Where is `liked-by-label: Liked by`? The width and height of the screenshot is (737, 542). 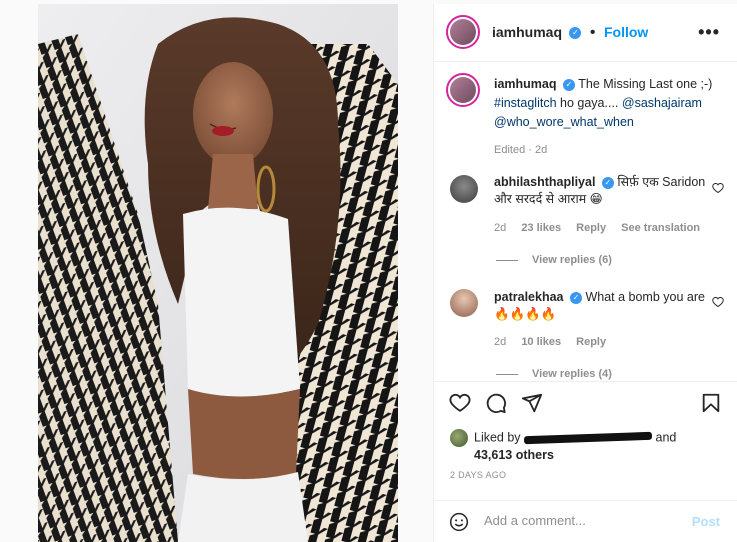 liked-by-label: Liked by is located at coordinates (497, 437).